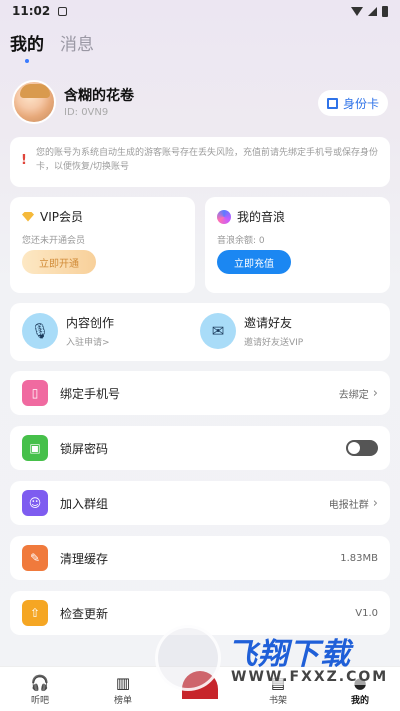  What do you see at coordinates (28, 216) in the screenshot?
I see `diamond-icon` at bounding box center [28, 216].